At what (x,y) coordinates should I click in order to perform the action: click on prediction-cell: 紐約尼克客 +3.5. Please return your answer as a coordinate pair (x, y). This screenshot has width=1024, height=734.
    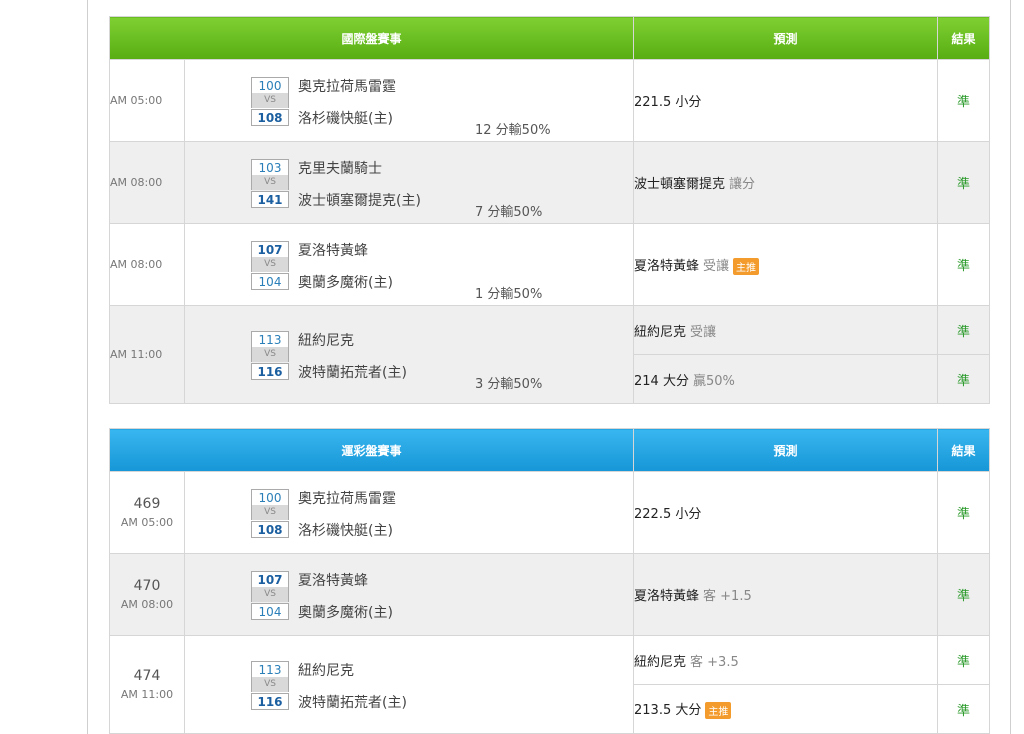
    Looking at the image, I should click on (786, 660).